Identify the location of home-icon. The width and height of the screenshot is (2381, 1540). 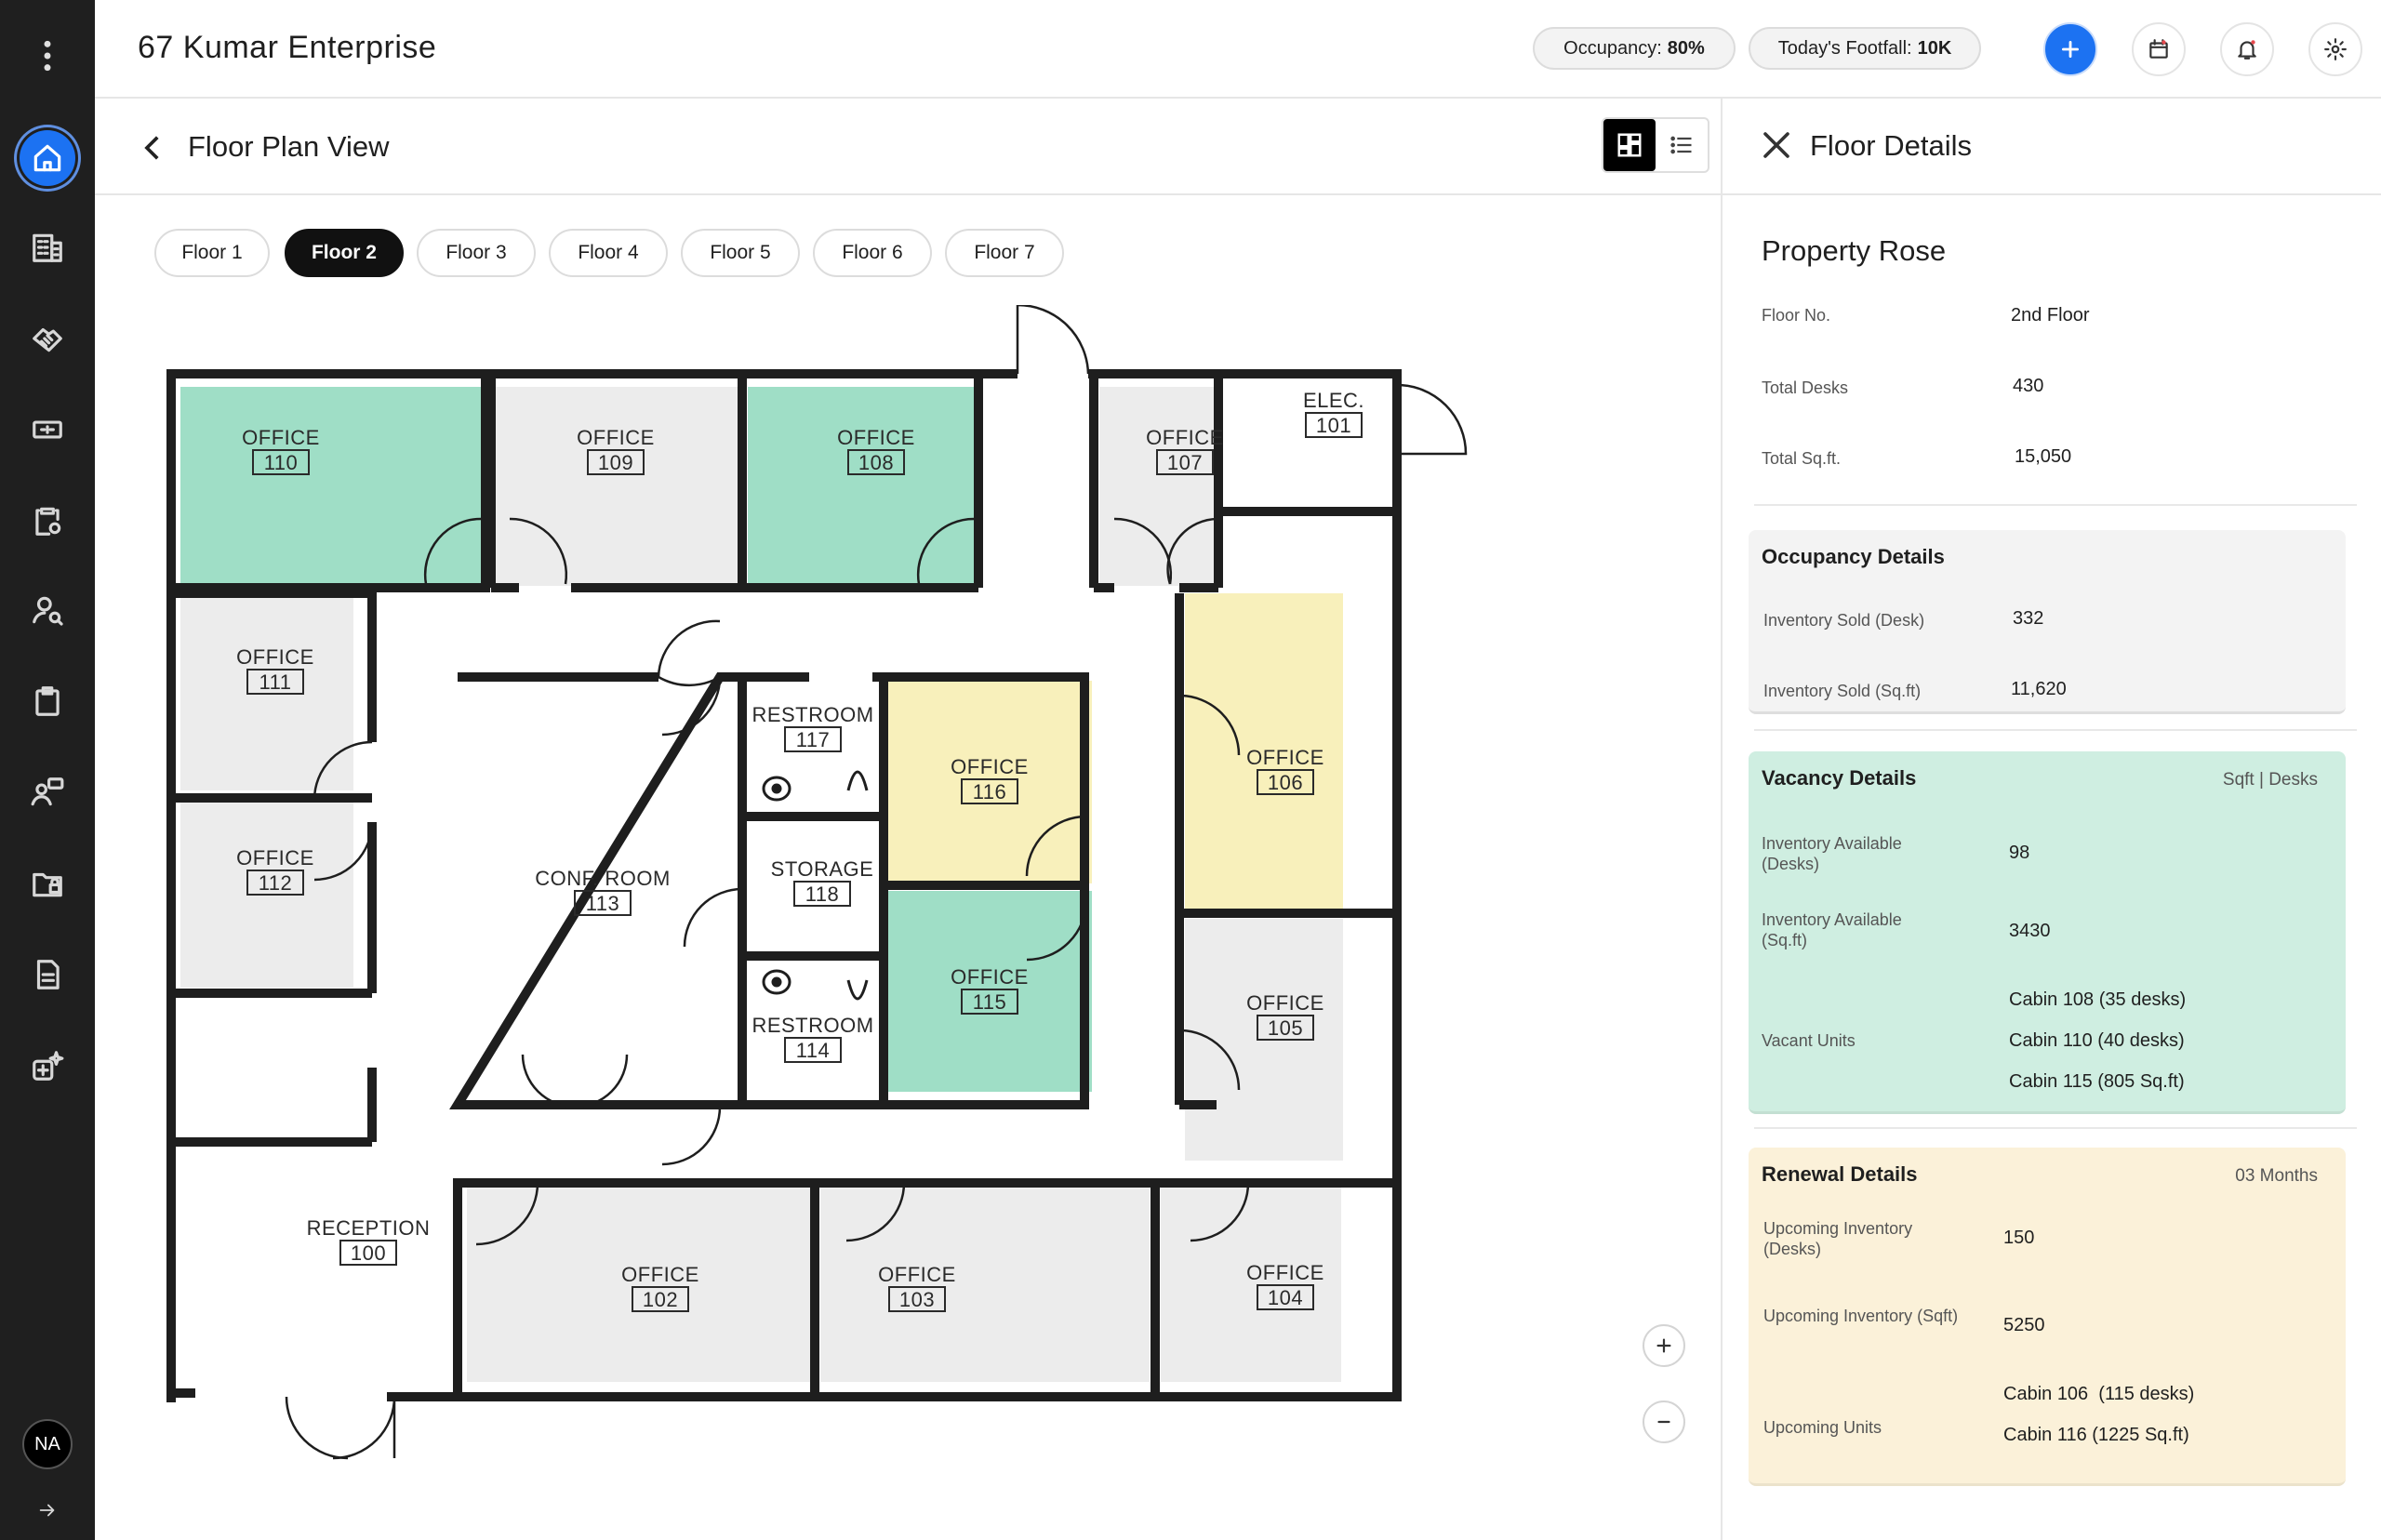
(47, 158).